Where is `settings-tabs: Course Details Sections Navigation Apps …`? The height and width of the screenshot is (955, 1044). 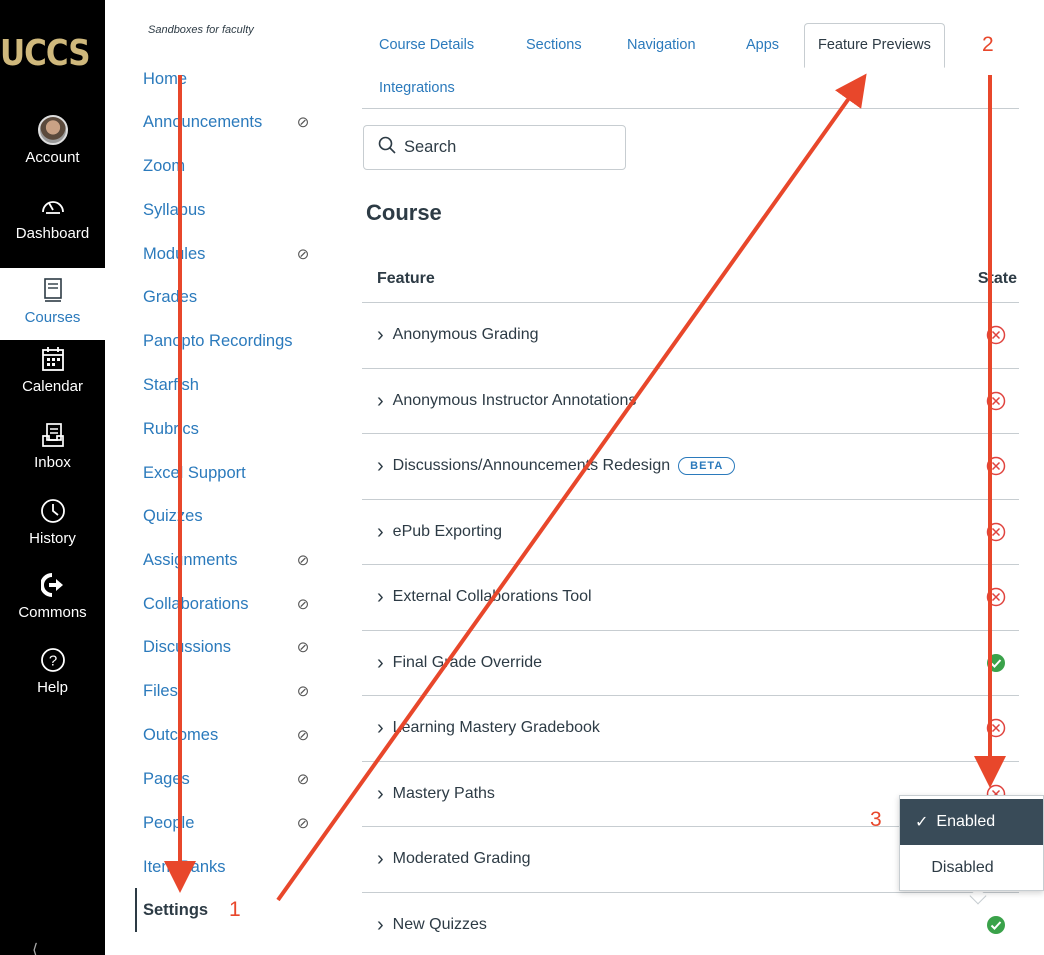 settings-tabs: Course Details Sections Navigation Apps … is located at coordinates (690, 66).